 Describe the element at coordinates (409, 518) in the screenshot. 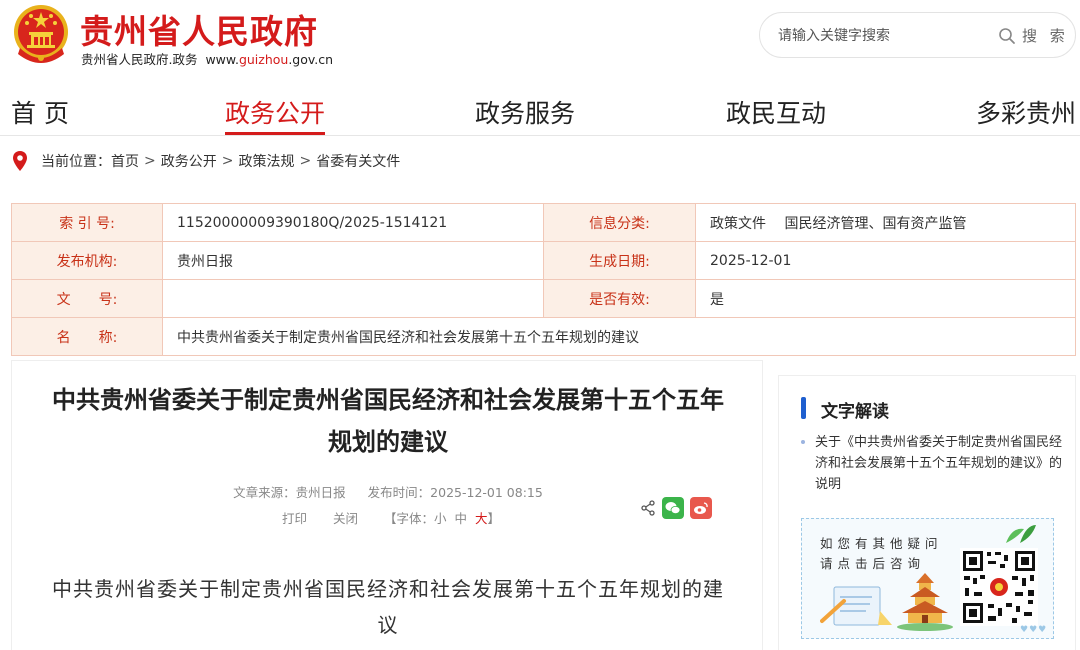

I see `font-size-prefix: 【字体：` at that location.